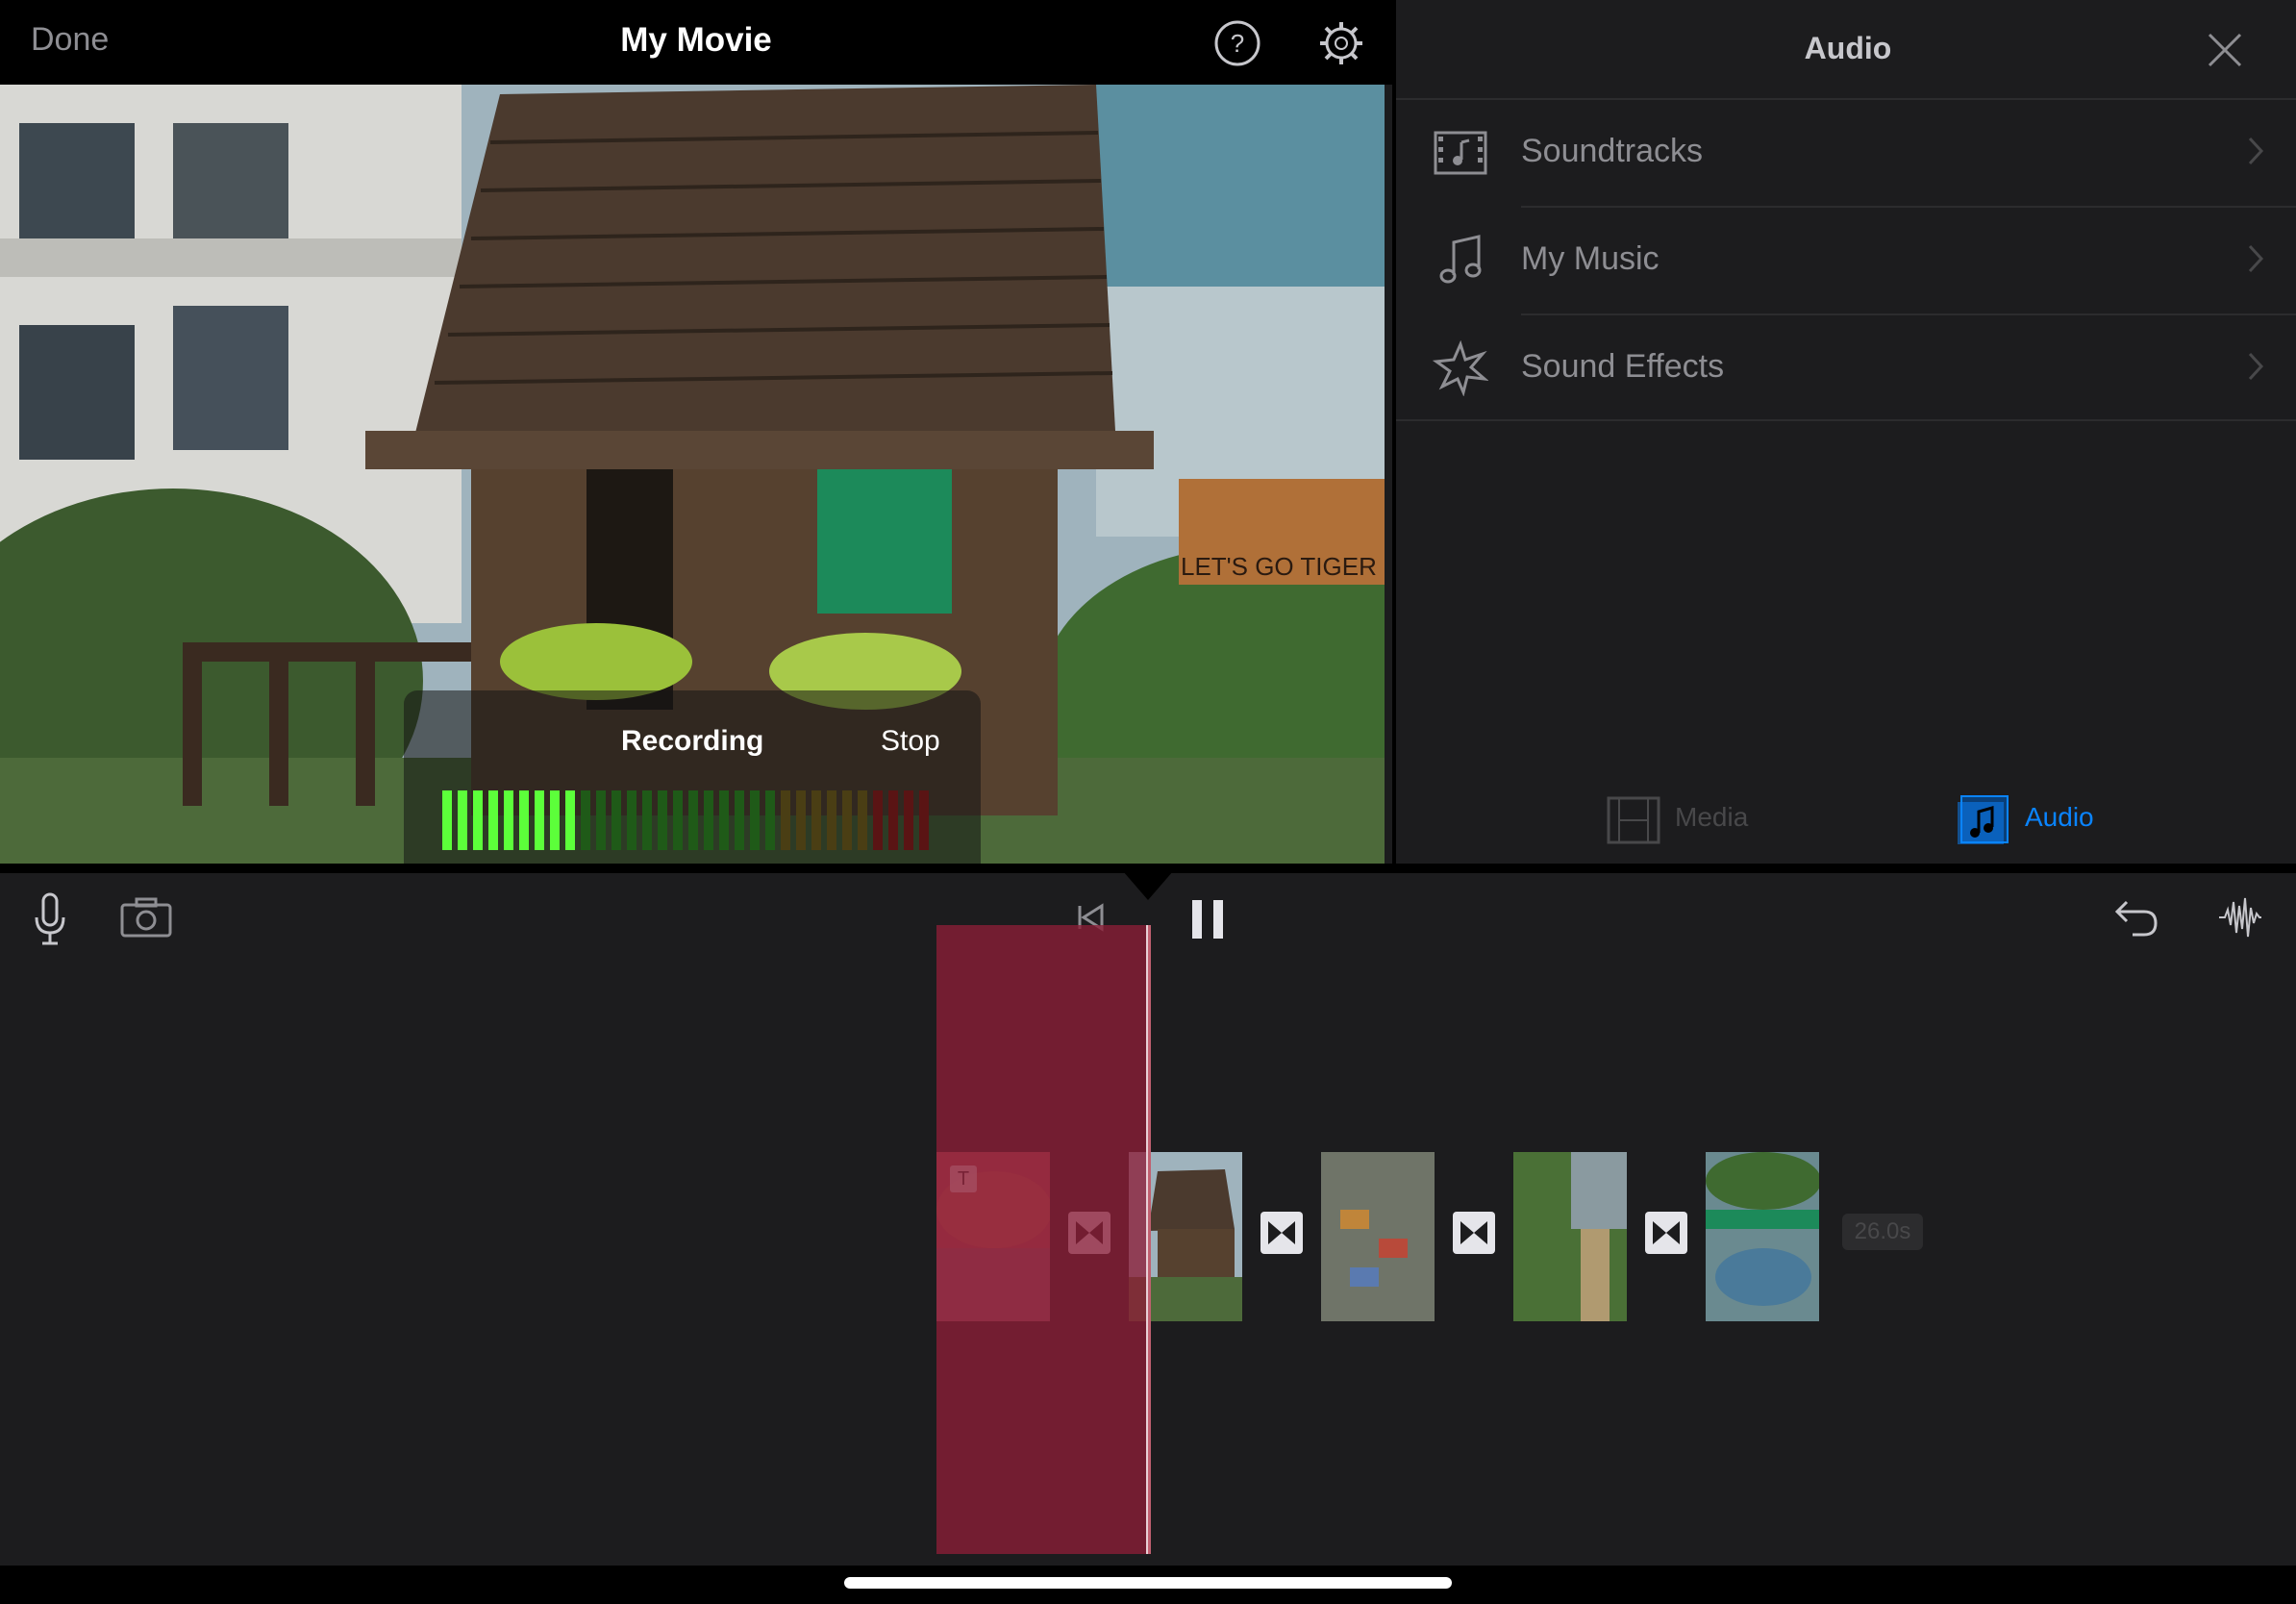 This screenshot has width=2296, height=1604. I want to click on microphone-icon, so click(50, 919).